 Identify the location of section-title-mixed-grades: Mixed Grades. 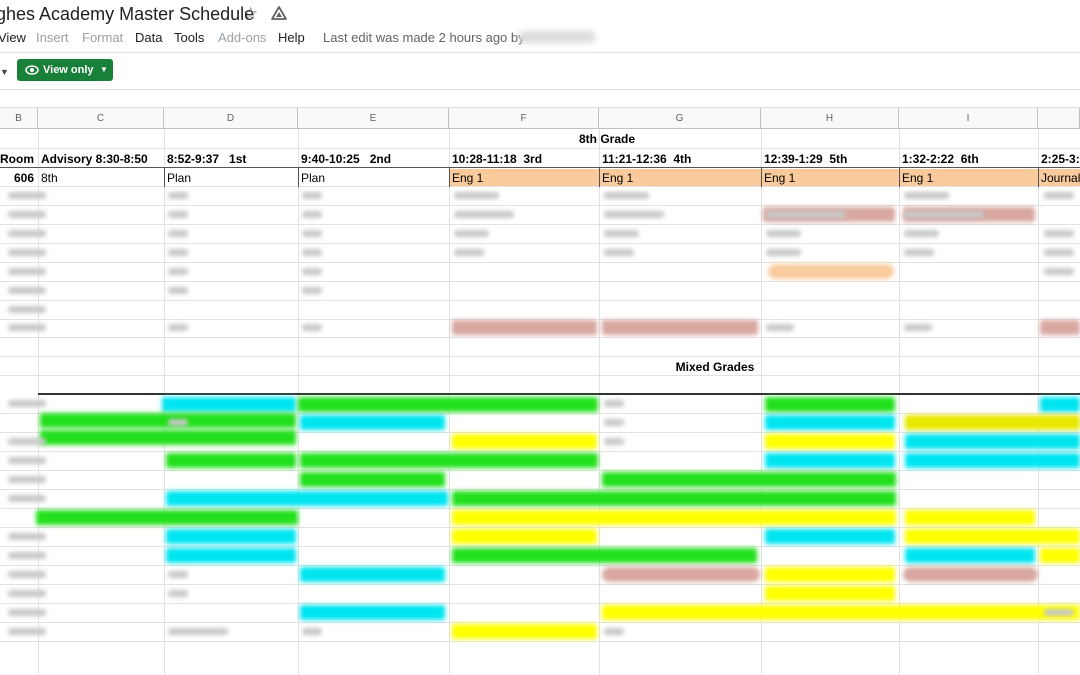
(715, 367).